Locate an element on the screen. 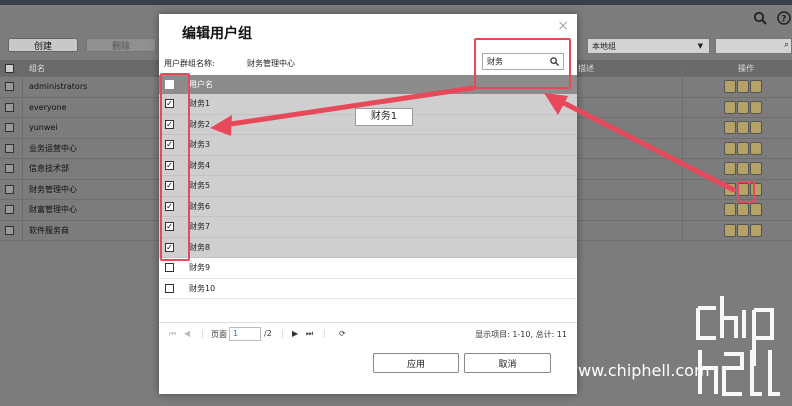  list-item: ✓ 财务5 is located at coordinates (368, 186).